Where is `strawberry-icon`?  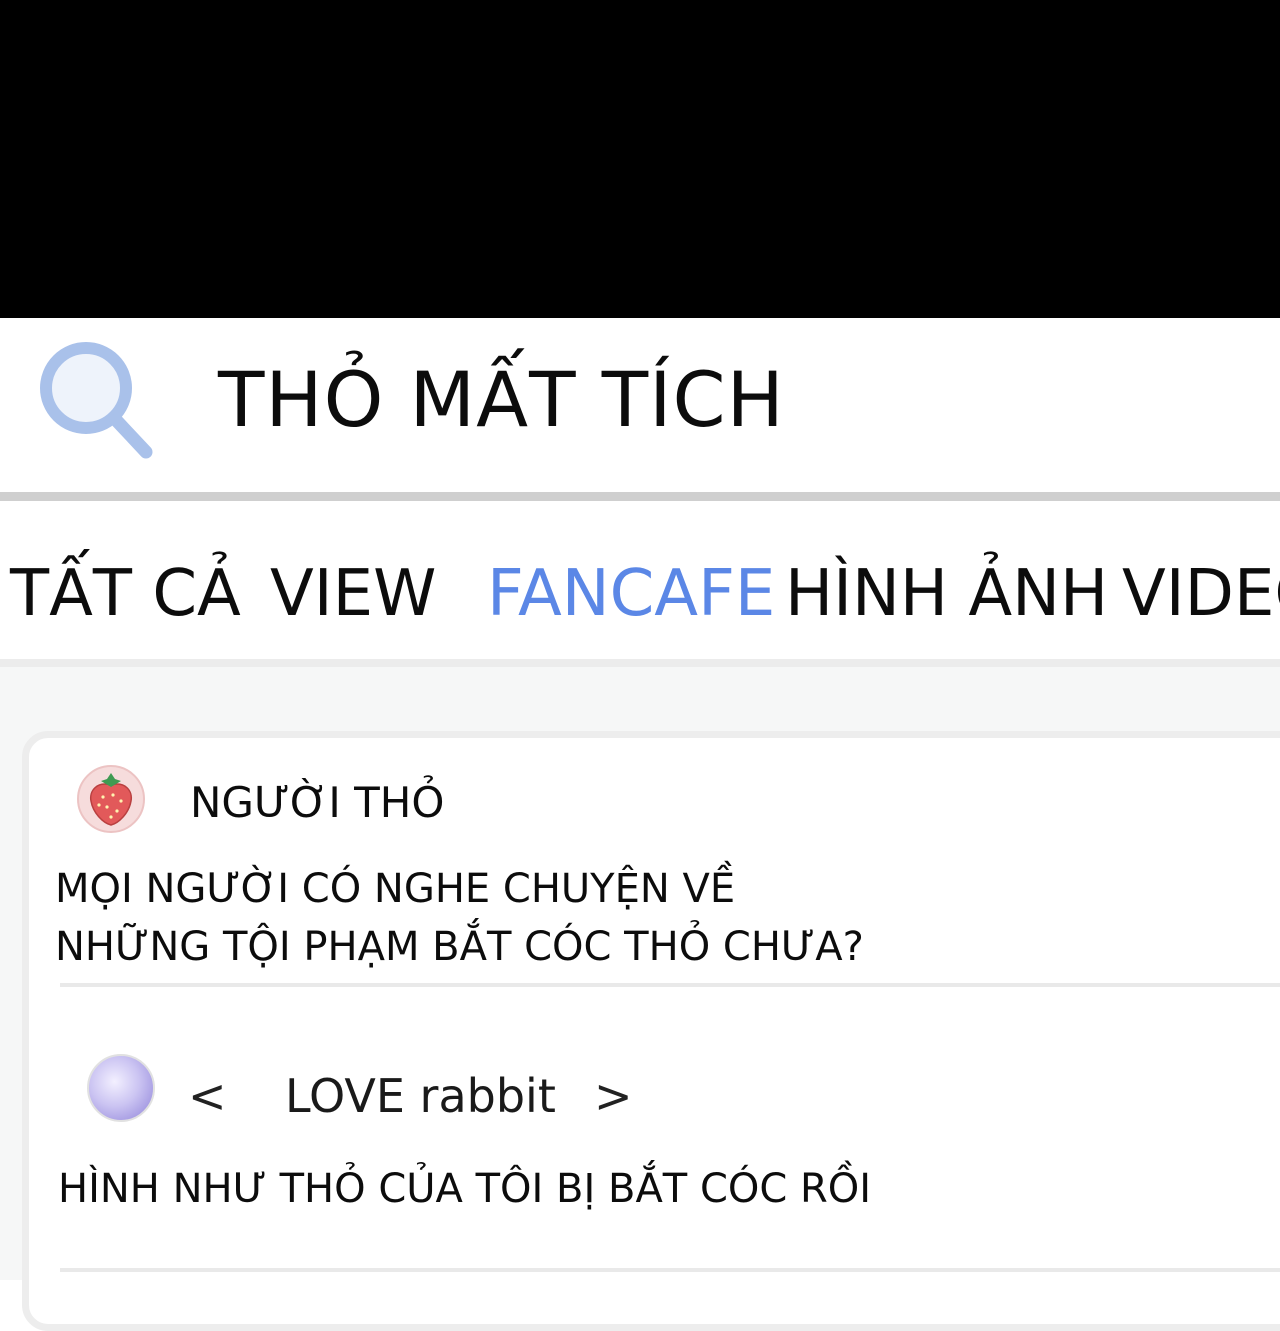 strawberry-icon is located at coordinates (111, 799).